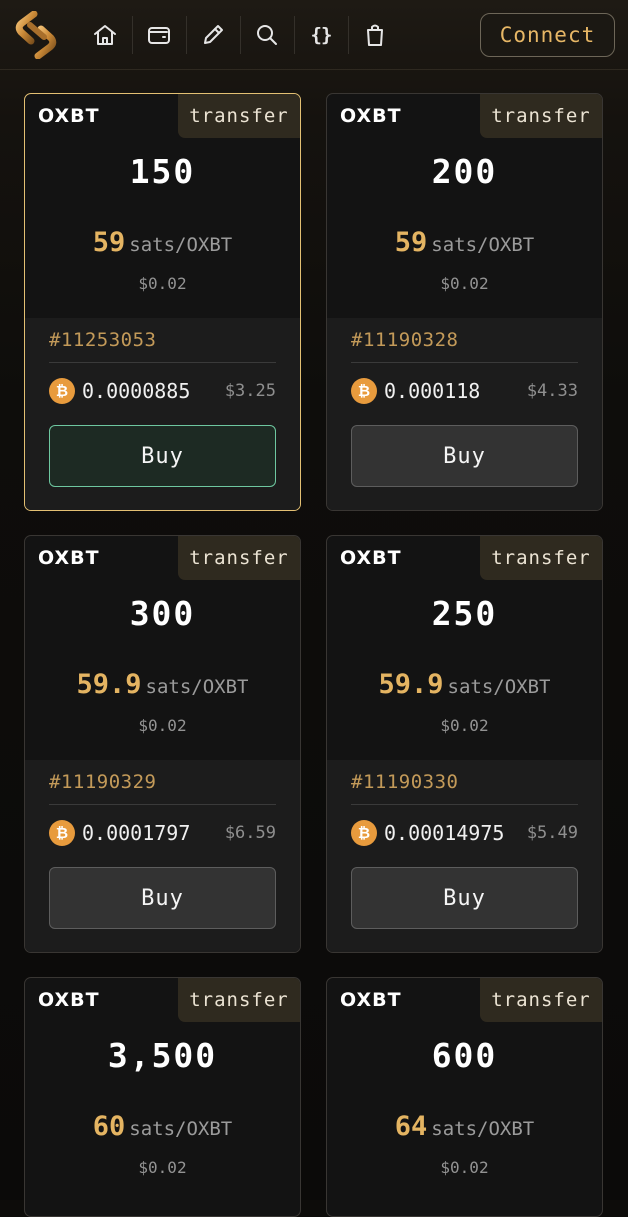  Describe the element at coordinates (162, 1055) in the screenshot. I see `token-amount: 3,500` at that location.